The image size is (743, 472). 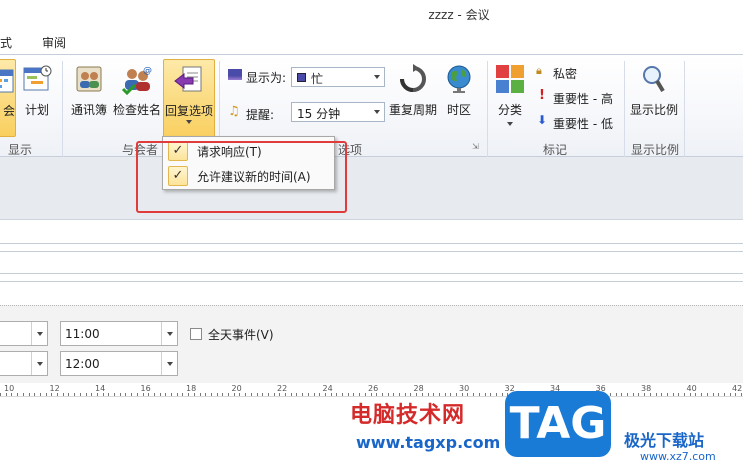 What do you see at coordinates (371, 261) in the screenshot?
I see `subject-field` at bounding box center [371, 261].